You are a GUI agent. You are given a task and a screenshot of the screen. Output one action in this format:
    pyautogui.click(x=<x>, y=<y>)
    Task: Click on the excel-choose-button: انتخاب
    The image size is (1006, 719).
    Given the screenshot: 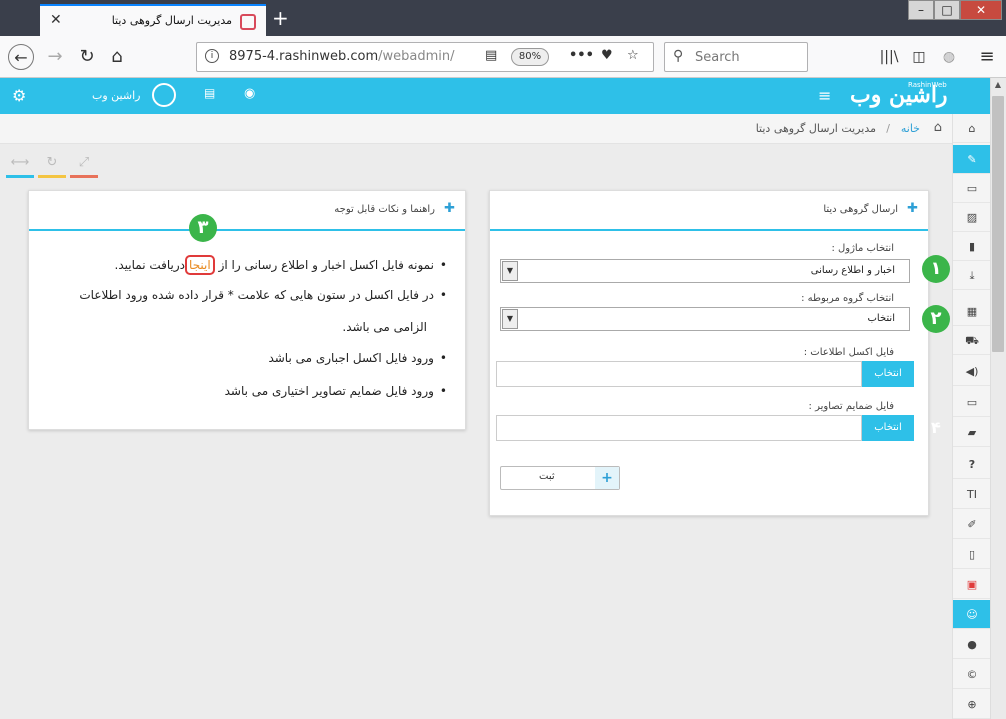 What is the action you would take?
    pyautogui.click(x=888, y=374)
    